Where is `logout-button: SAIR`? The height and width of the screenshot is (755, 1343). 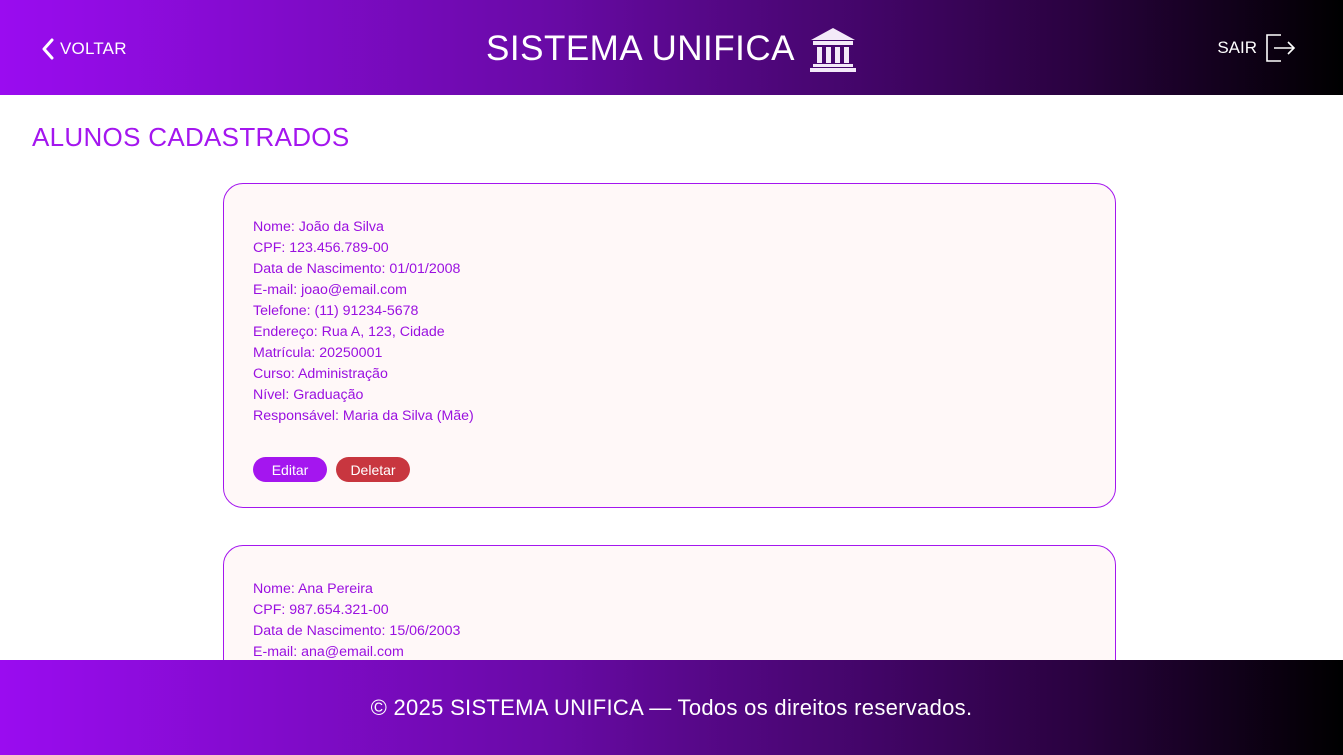 logout-button: SAIR is located at coordinates (1257, 48).